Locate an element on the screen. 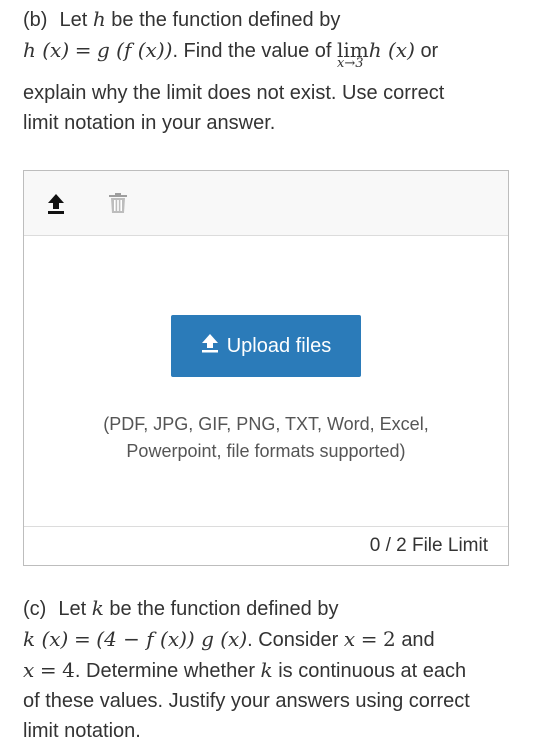 The height and width of the screenshot is (756, 540). part-b-line-4: limit notation in your answer. is located at coordinates (149, 123).